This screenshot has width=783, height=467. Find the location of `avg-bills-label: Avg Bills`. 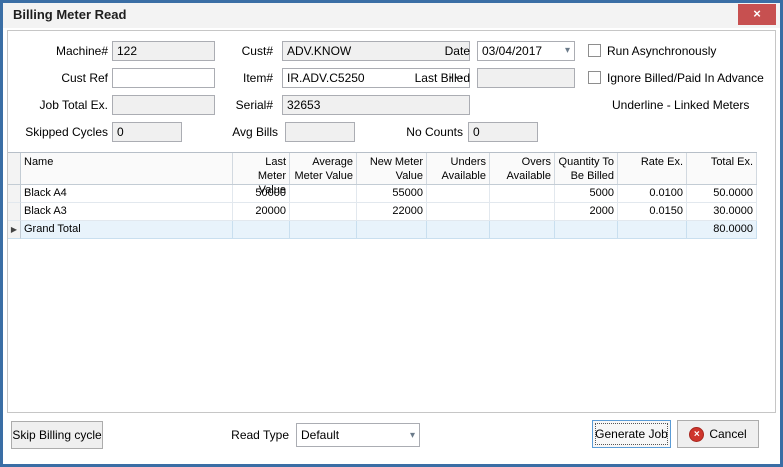

avg-bills-label: Avg Bills is located at coordinates (255, 132).